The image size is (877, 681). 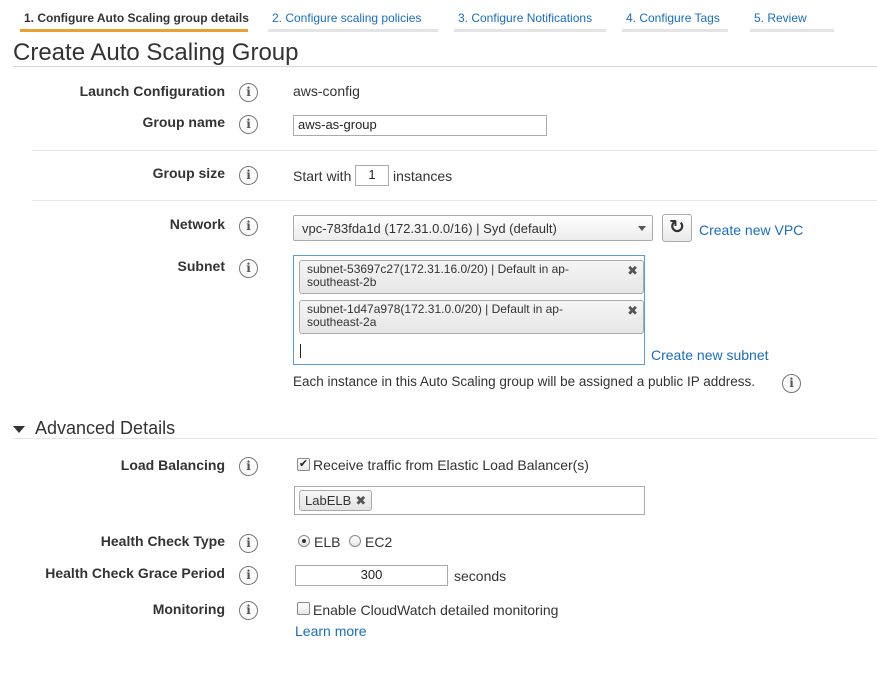 What do you see at coordinates (105, 428) in the screenshot?
I see `advanced-details-title: Advanced Details` at bounding box center [105, 428].